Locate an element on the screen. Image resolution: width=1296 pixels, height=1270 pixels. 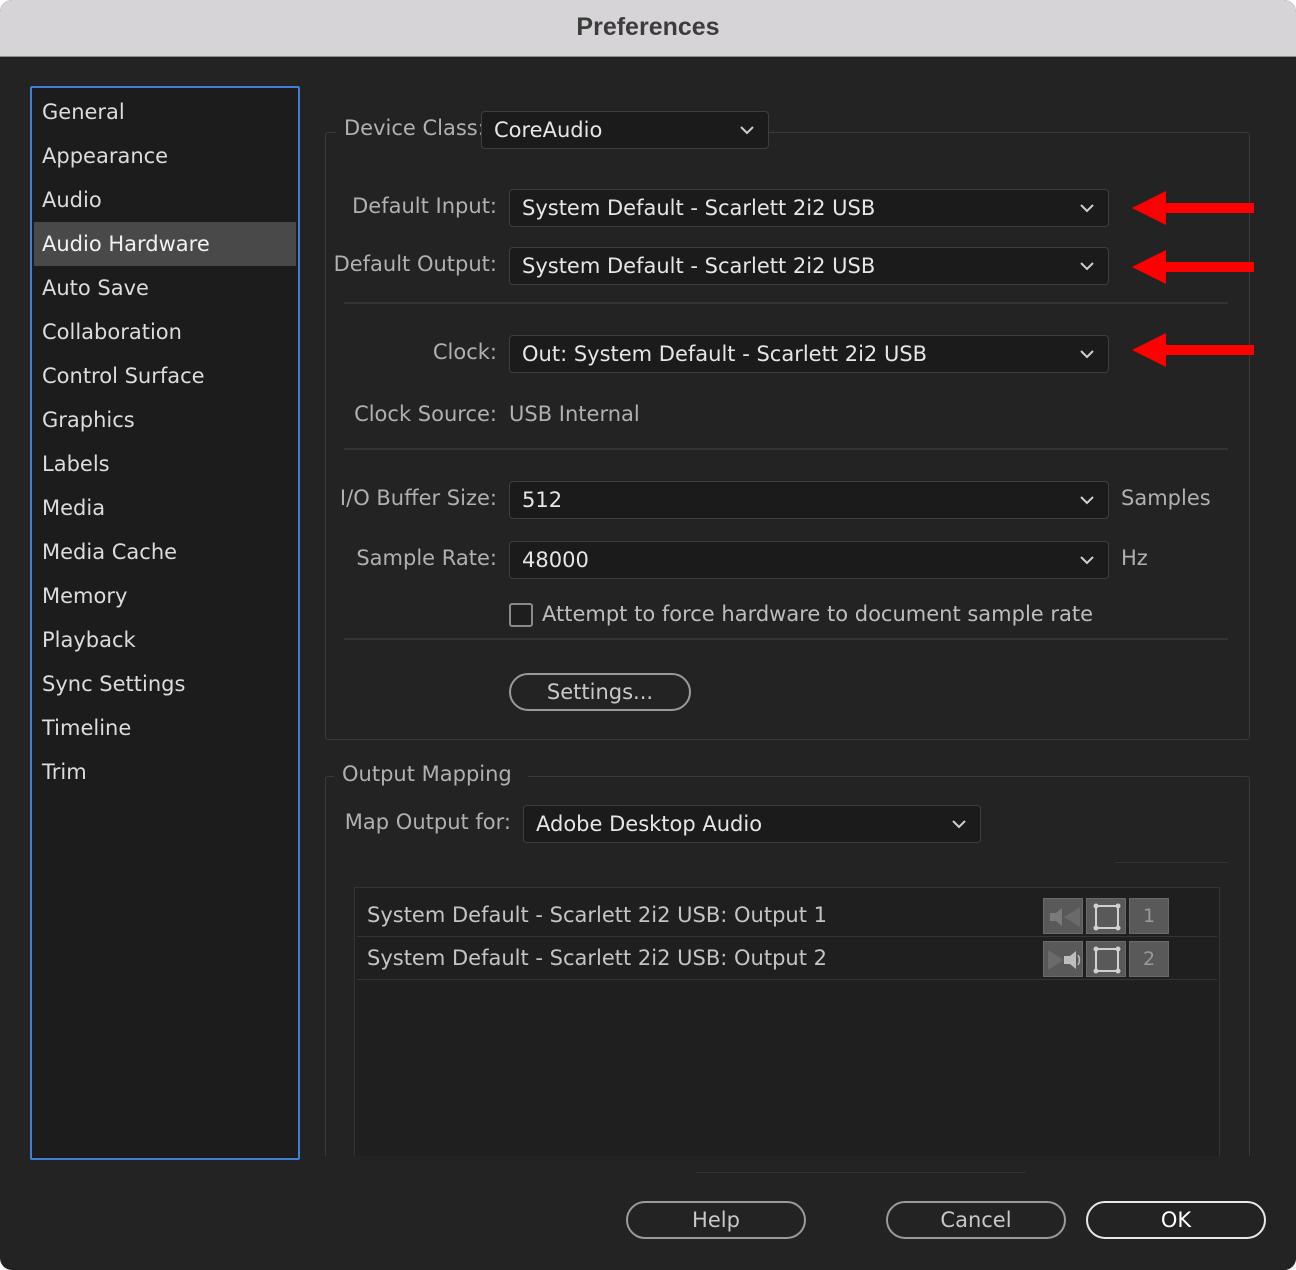
sidebar-item-auto-save: Auto Save is located at coordinates (165, 288).